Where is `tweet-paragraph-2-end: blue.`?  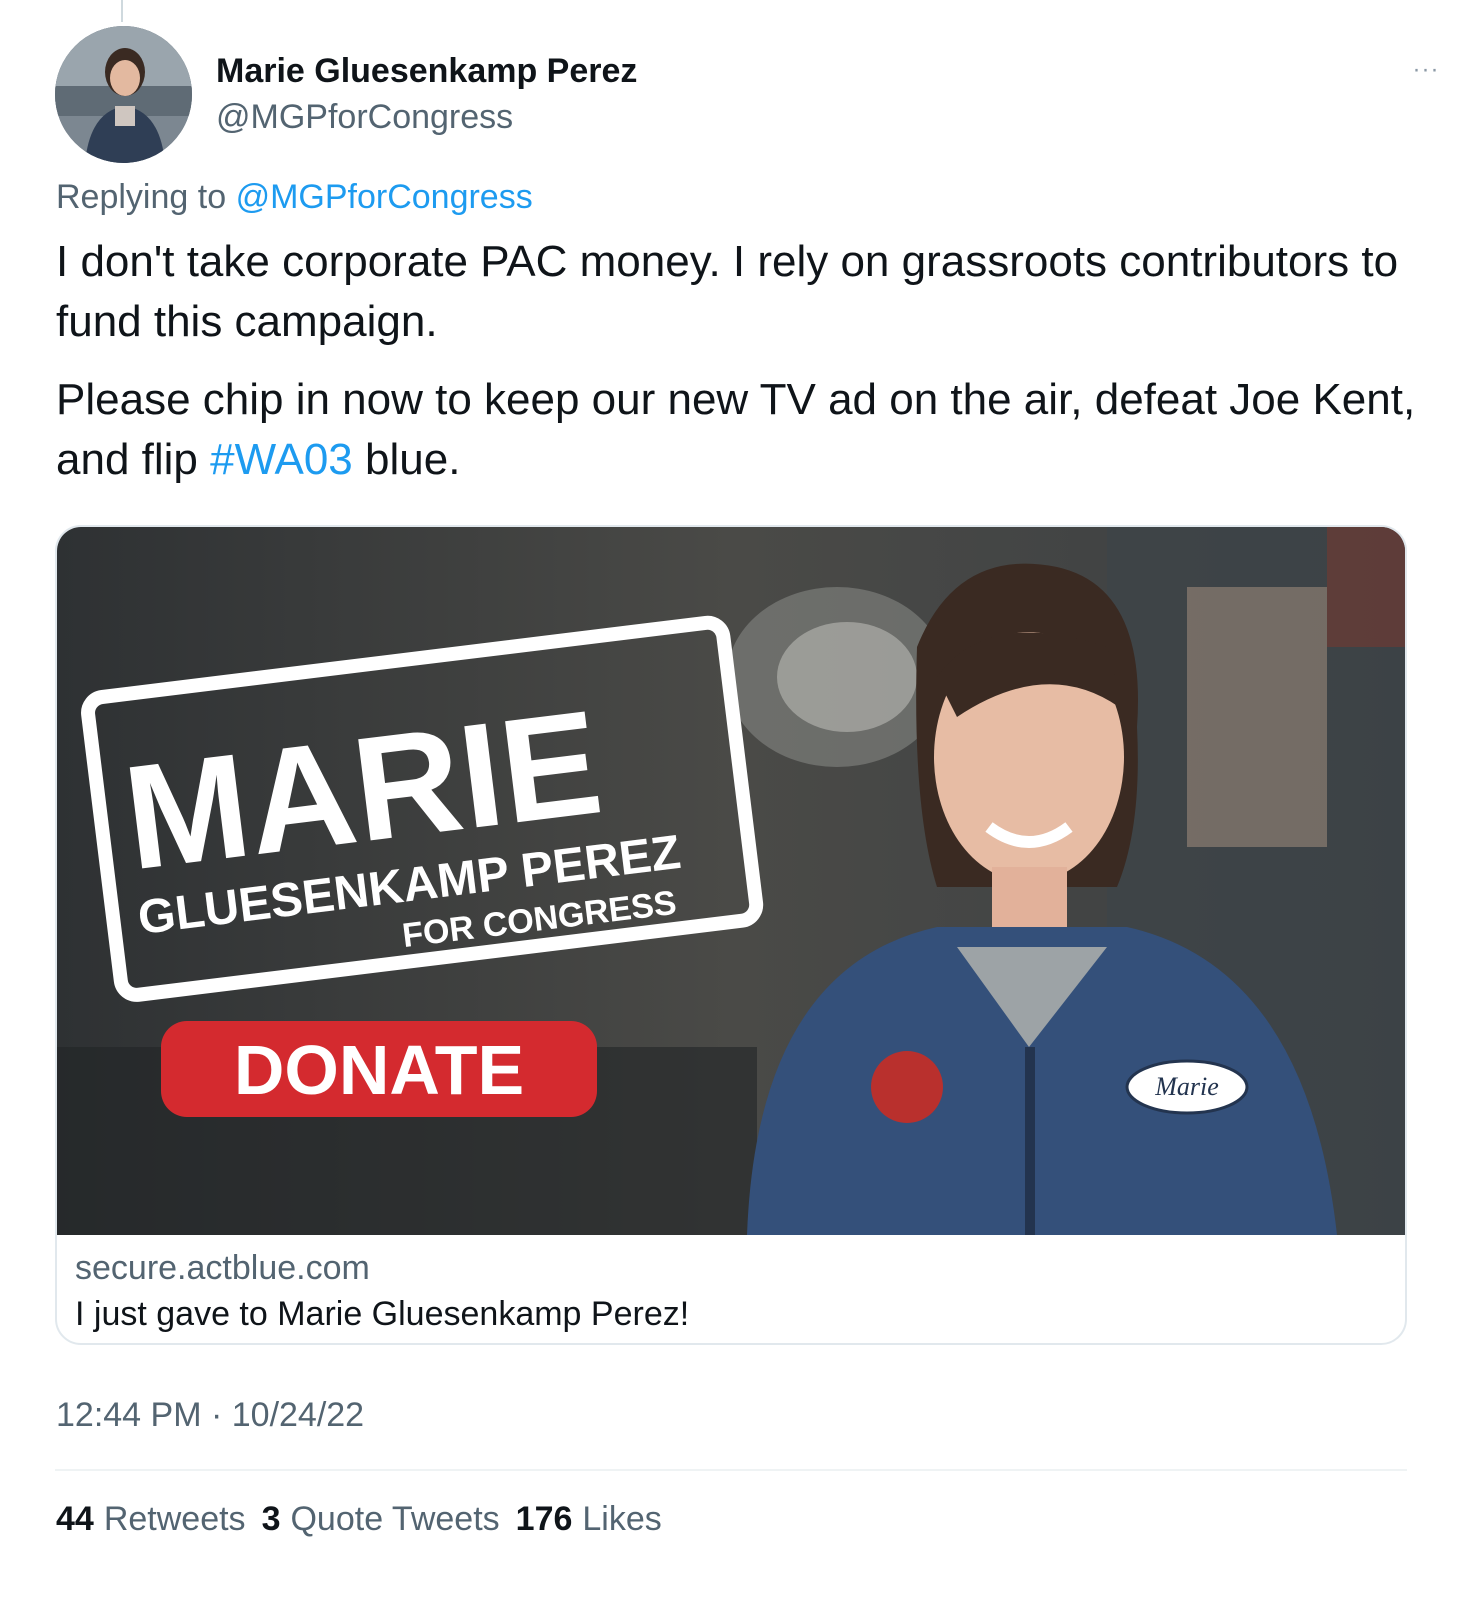
tweet-paragraph-2-end: blue. is located at coordinates (413, 459).